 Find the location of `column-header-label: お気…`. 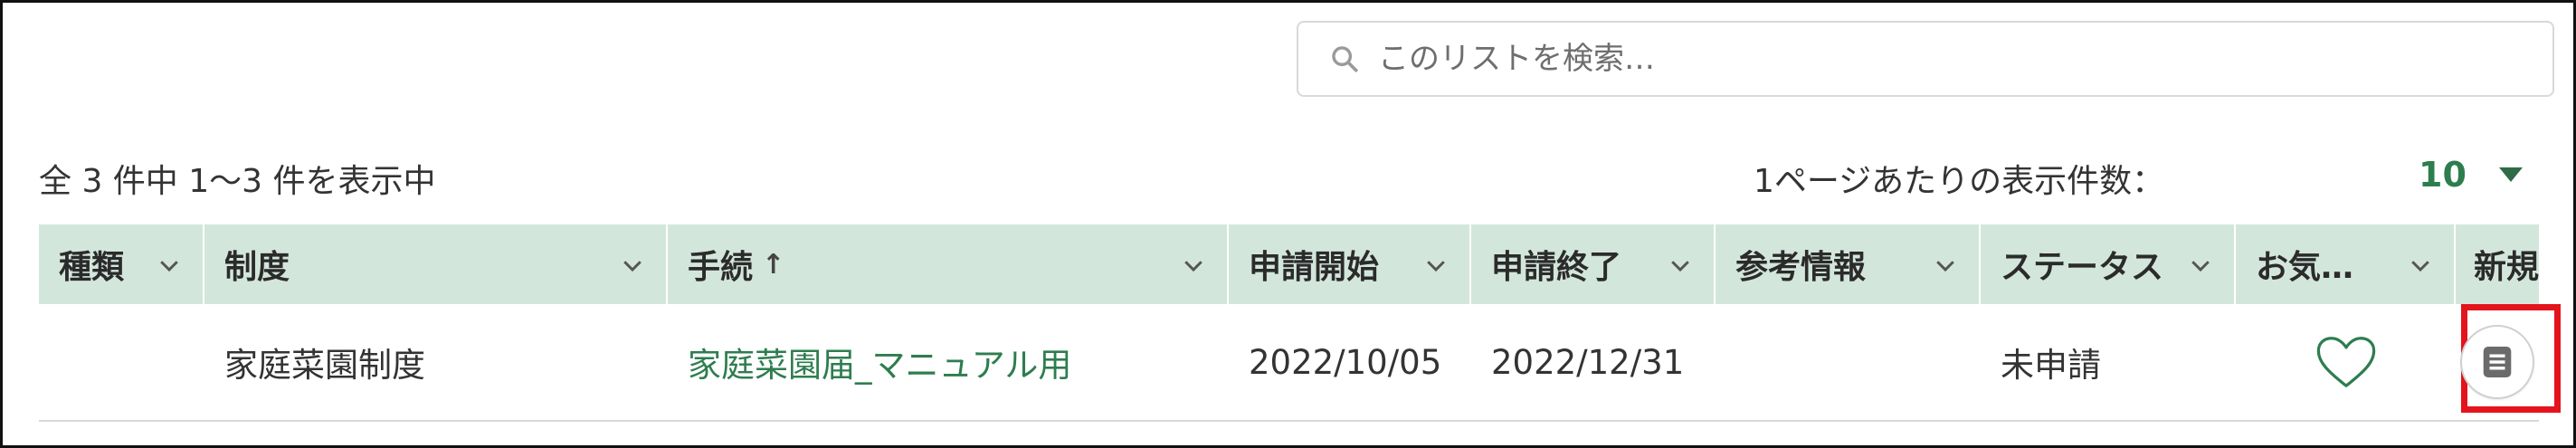

column-header-label: お気… is located at coordinates (2305, 267).